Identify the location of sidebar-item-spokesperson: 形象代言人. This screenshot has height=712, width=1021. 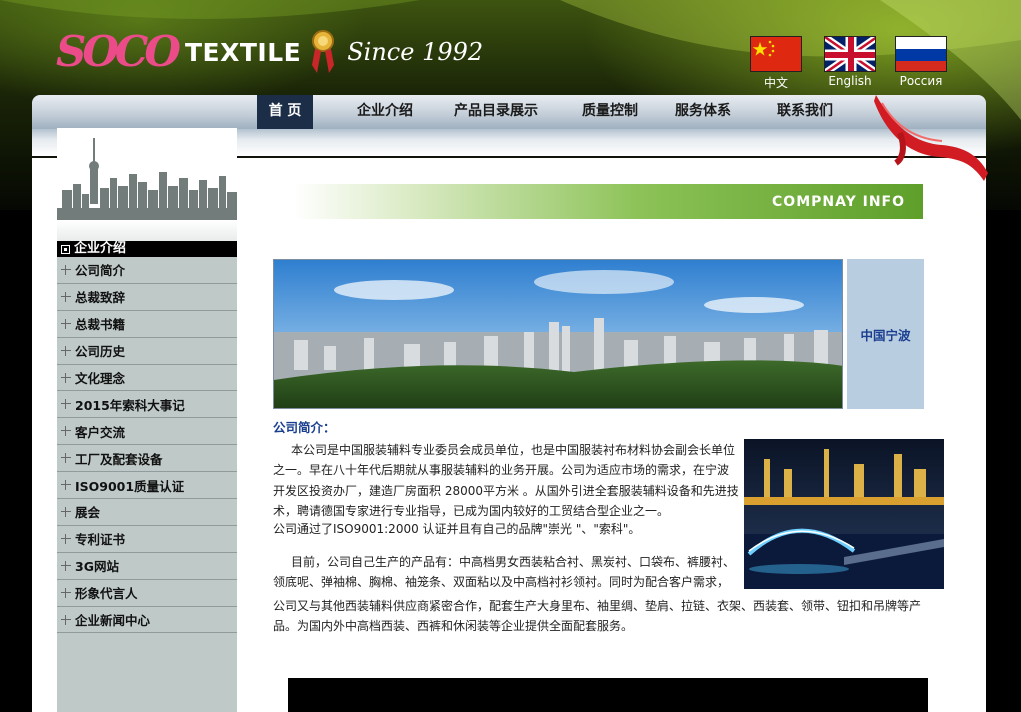
(147, 593).